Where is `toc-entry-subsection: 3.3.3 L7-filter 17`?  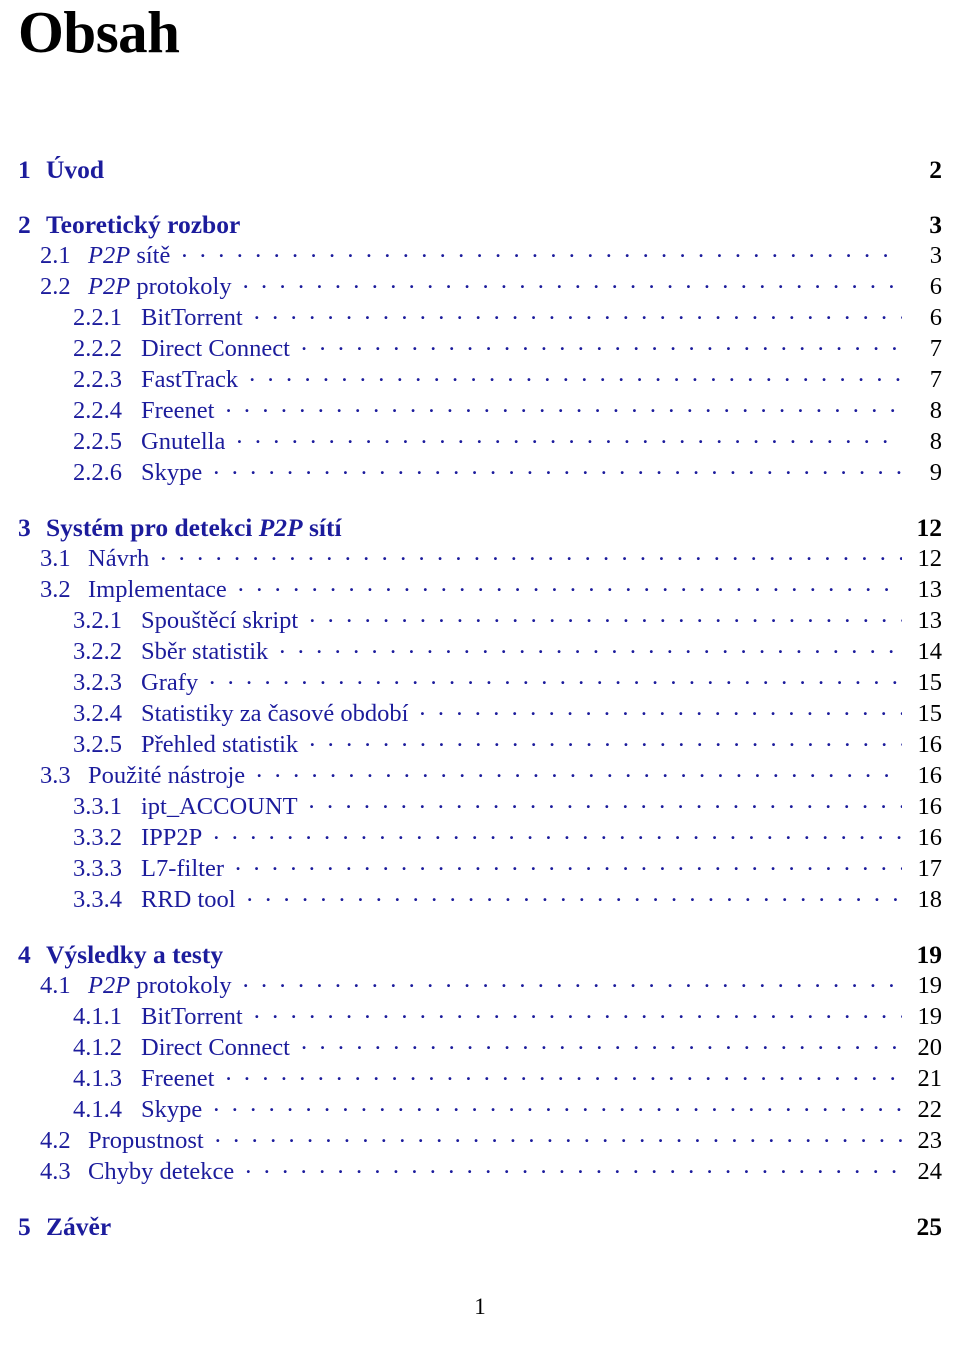
toc-entry-subsection: 3.3.3 L7-filter 17 is located at coordinates (480, 866).